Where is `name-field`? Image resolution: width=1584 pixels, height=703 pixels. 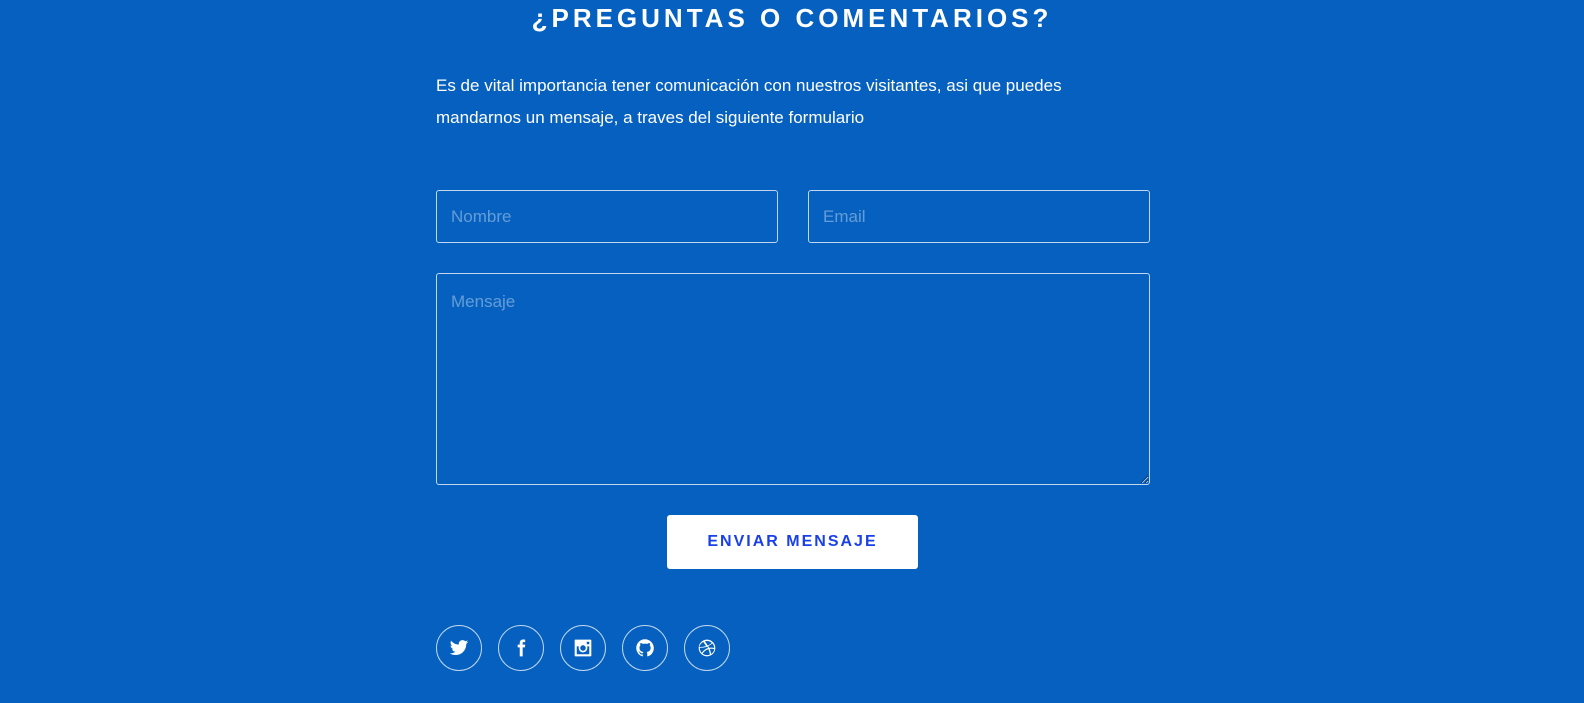
name-field is located at coordinates (607, 216).